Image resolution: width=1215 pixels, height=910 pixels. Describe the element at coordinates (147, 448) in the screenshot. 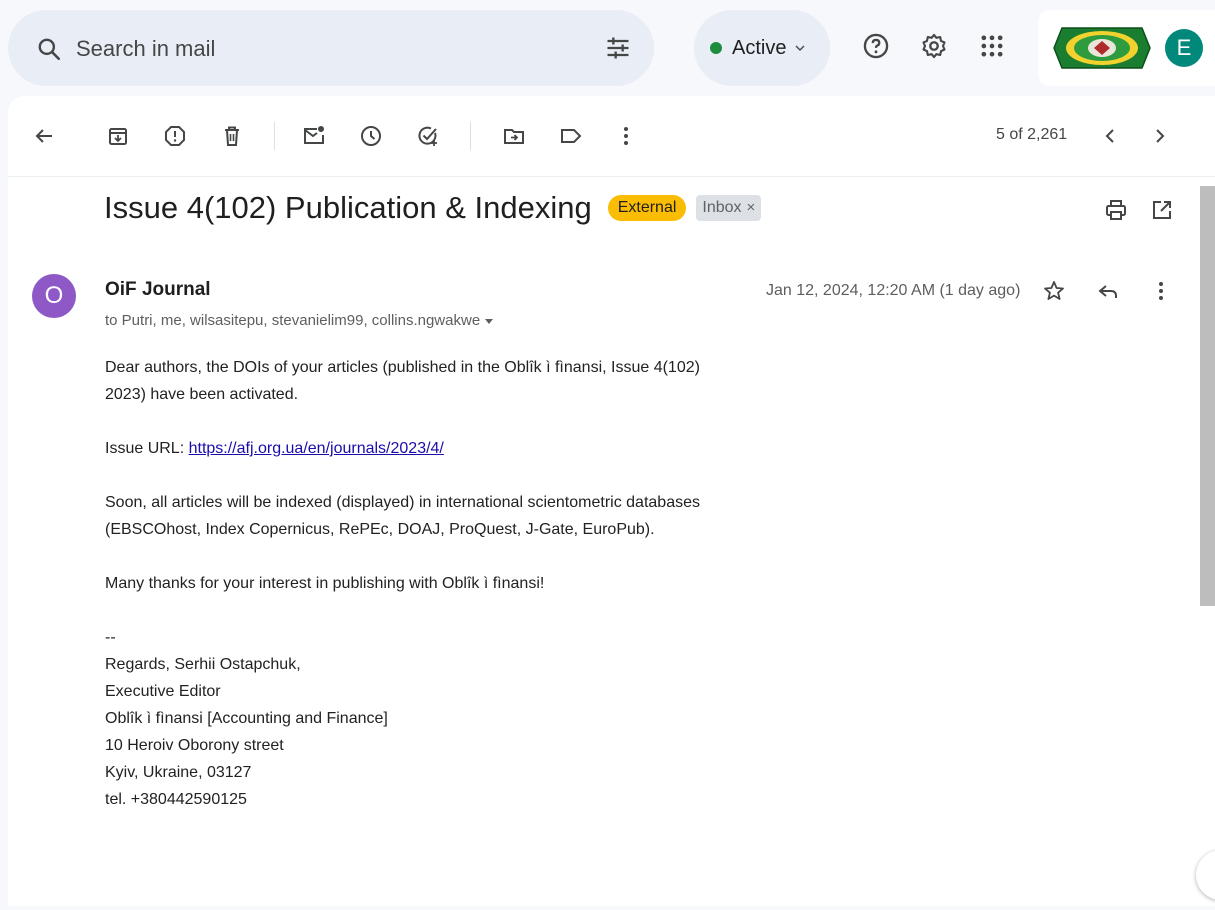

I see `issue-url-label: Issue URL:` at that location.